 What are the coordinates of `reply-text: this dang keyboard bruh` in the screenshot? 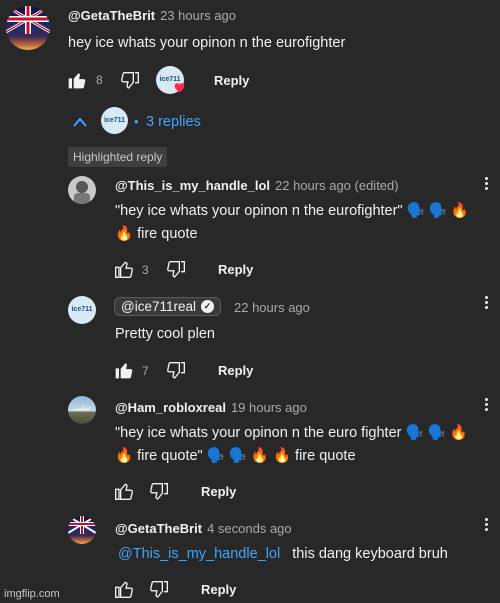 It's located at (370, 554).